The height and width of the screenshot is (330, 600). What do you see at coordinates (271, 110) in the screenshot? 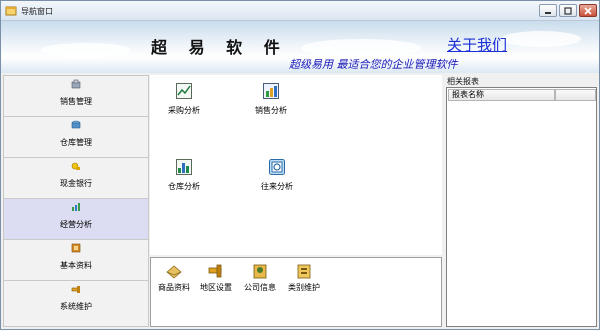
I see `tile-label: 销售分析` at bounding box center [271, 110].